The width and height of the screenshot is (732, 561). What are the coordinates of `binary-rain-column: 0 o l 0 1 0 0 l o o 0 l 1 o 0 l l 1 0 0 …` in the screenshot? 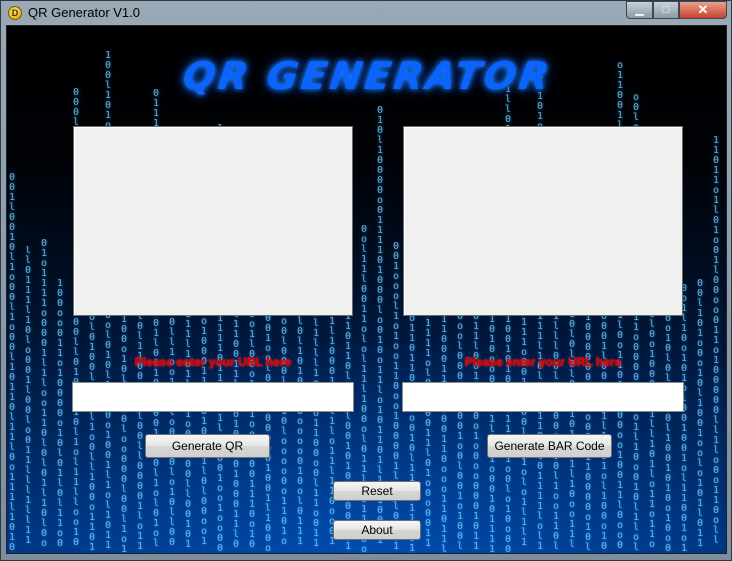 It's located at (92, 428).